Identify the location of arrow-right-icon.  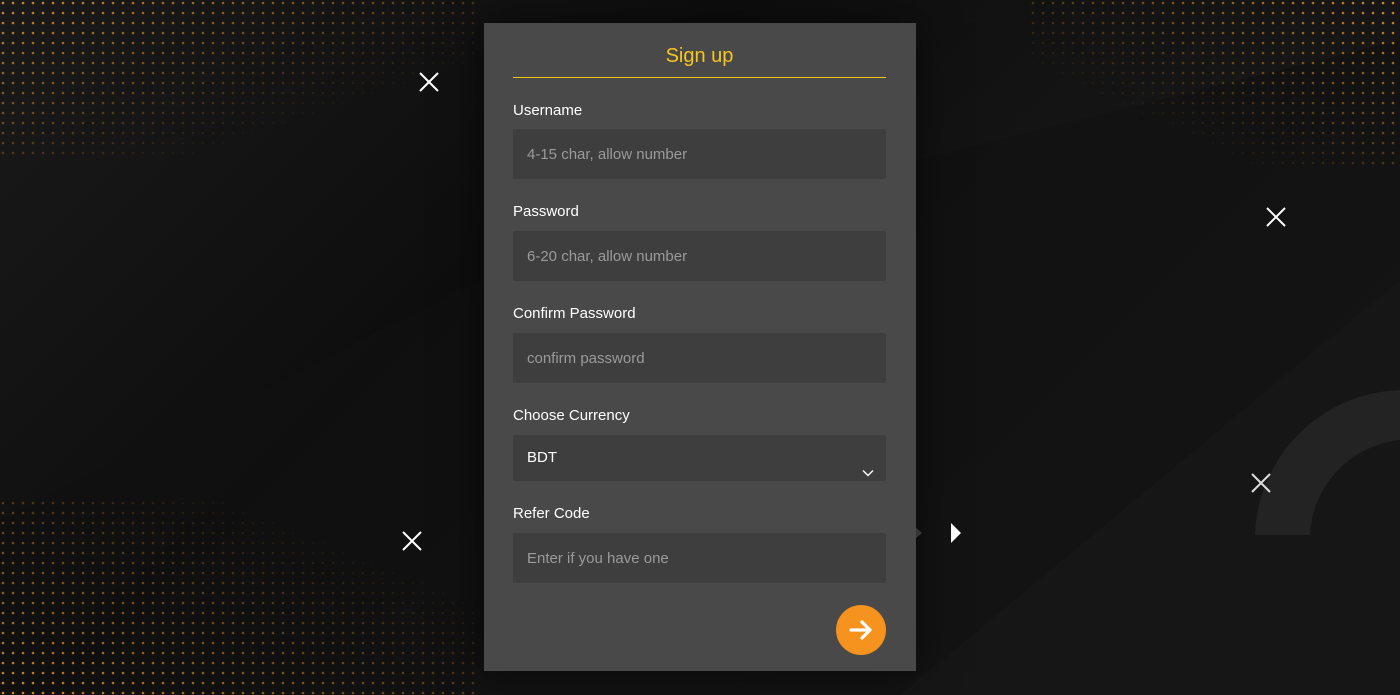
(861, 630).